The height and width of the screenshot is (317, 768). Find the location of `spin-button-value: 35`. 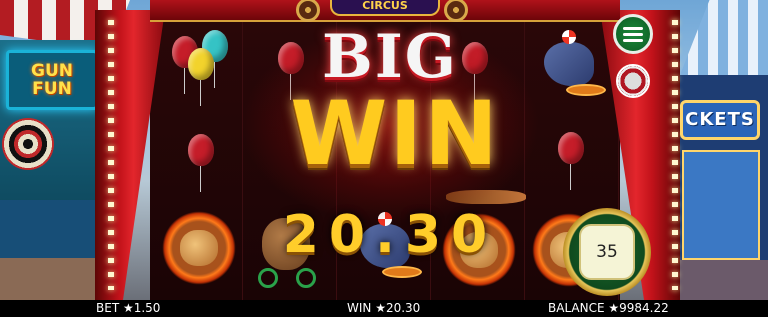

spin-button-value: 35 is located at coordinates (607, 252).